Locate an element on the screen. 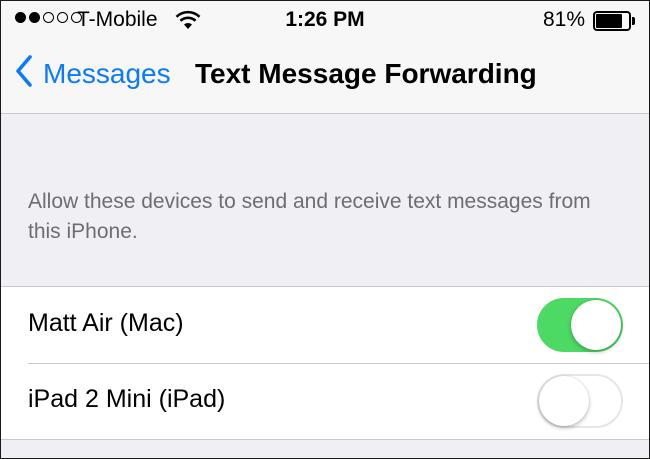 The width and height of the screenshot is (650, 459). status-bar: T-Mobile 1:26 PM 81% is located at coordinates (325, 20).